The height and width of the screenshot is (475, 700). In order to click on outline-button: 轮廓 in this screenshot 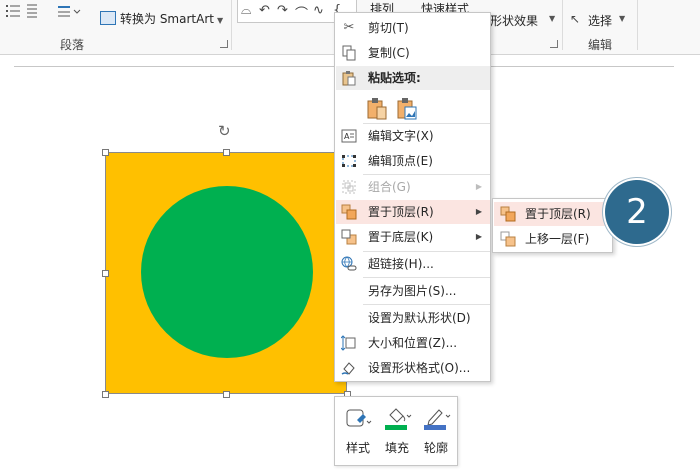, I will do `click(436, 432)`.